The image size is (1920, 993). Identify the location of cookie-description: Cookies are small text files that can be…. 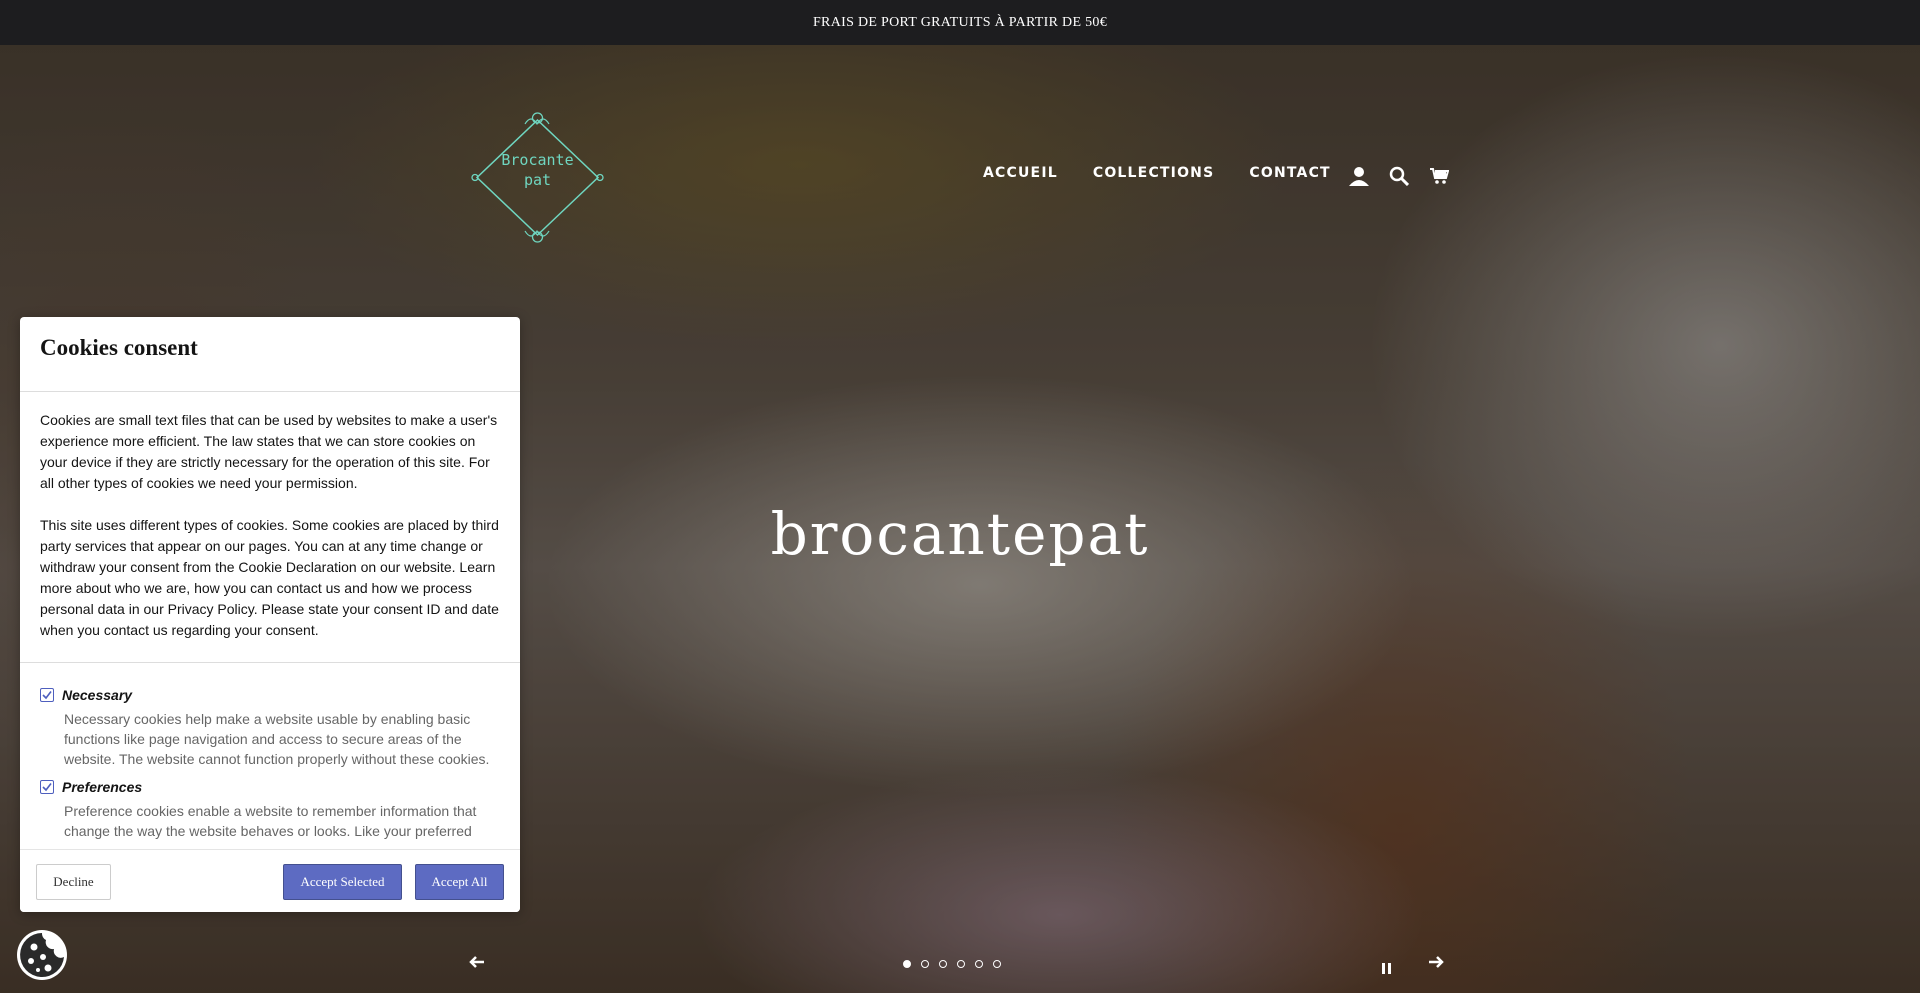
(270, 536).